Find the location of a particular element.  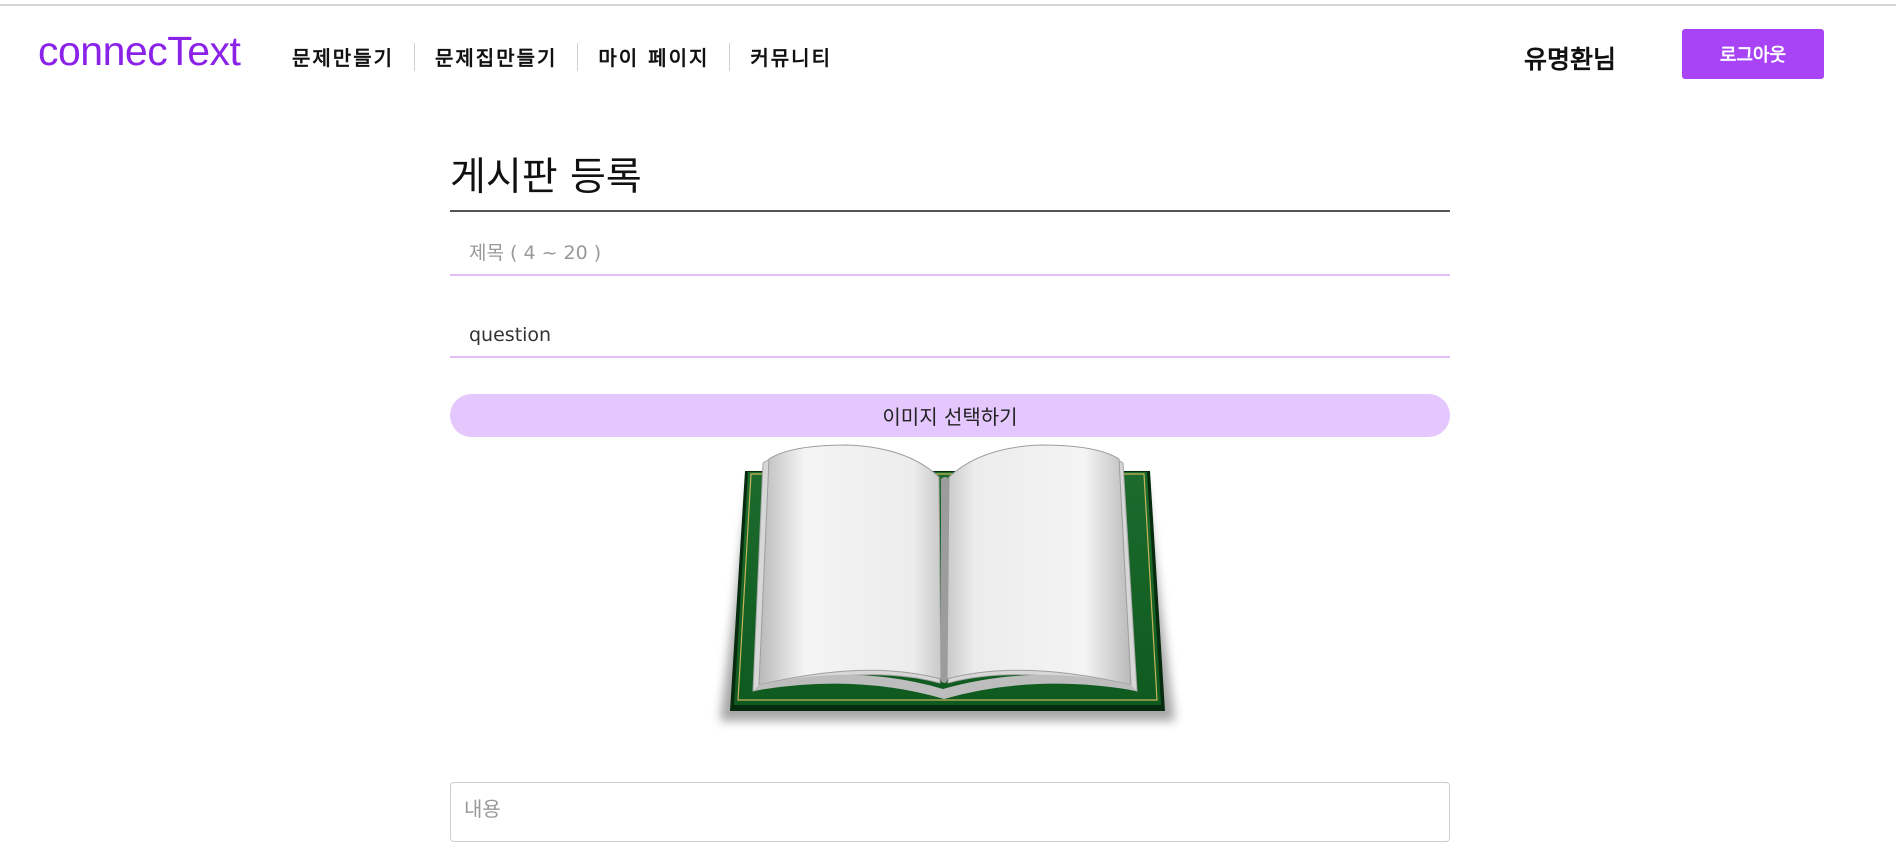

logout-button: 로그아웃 is located at coordinates (1753, 54).